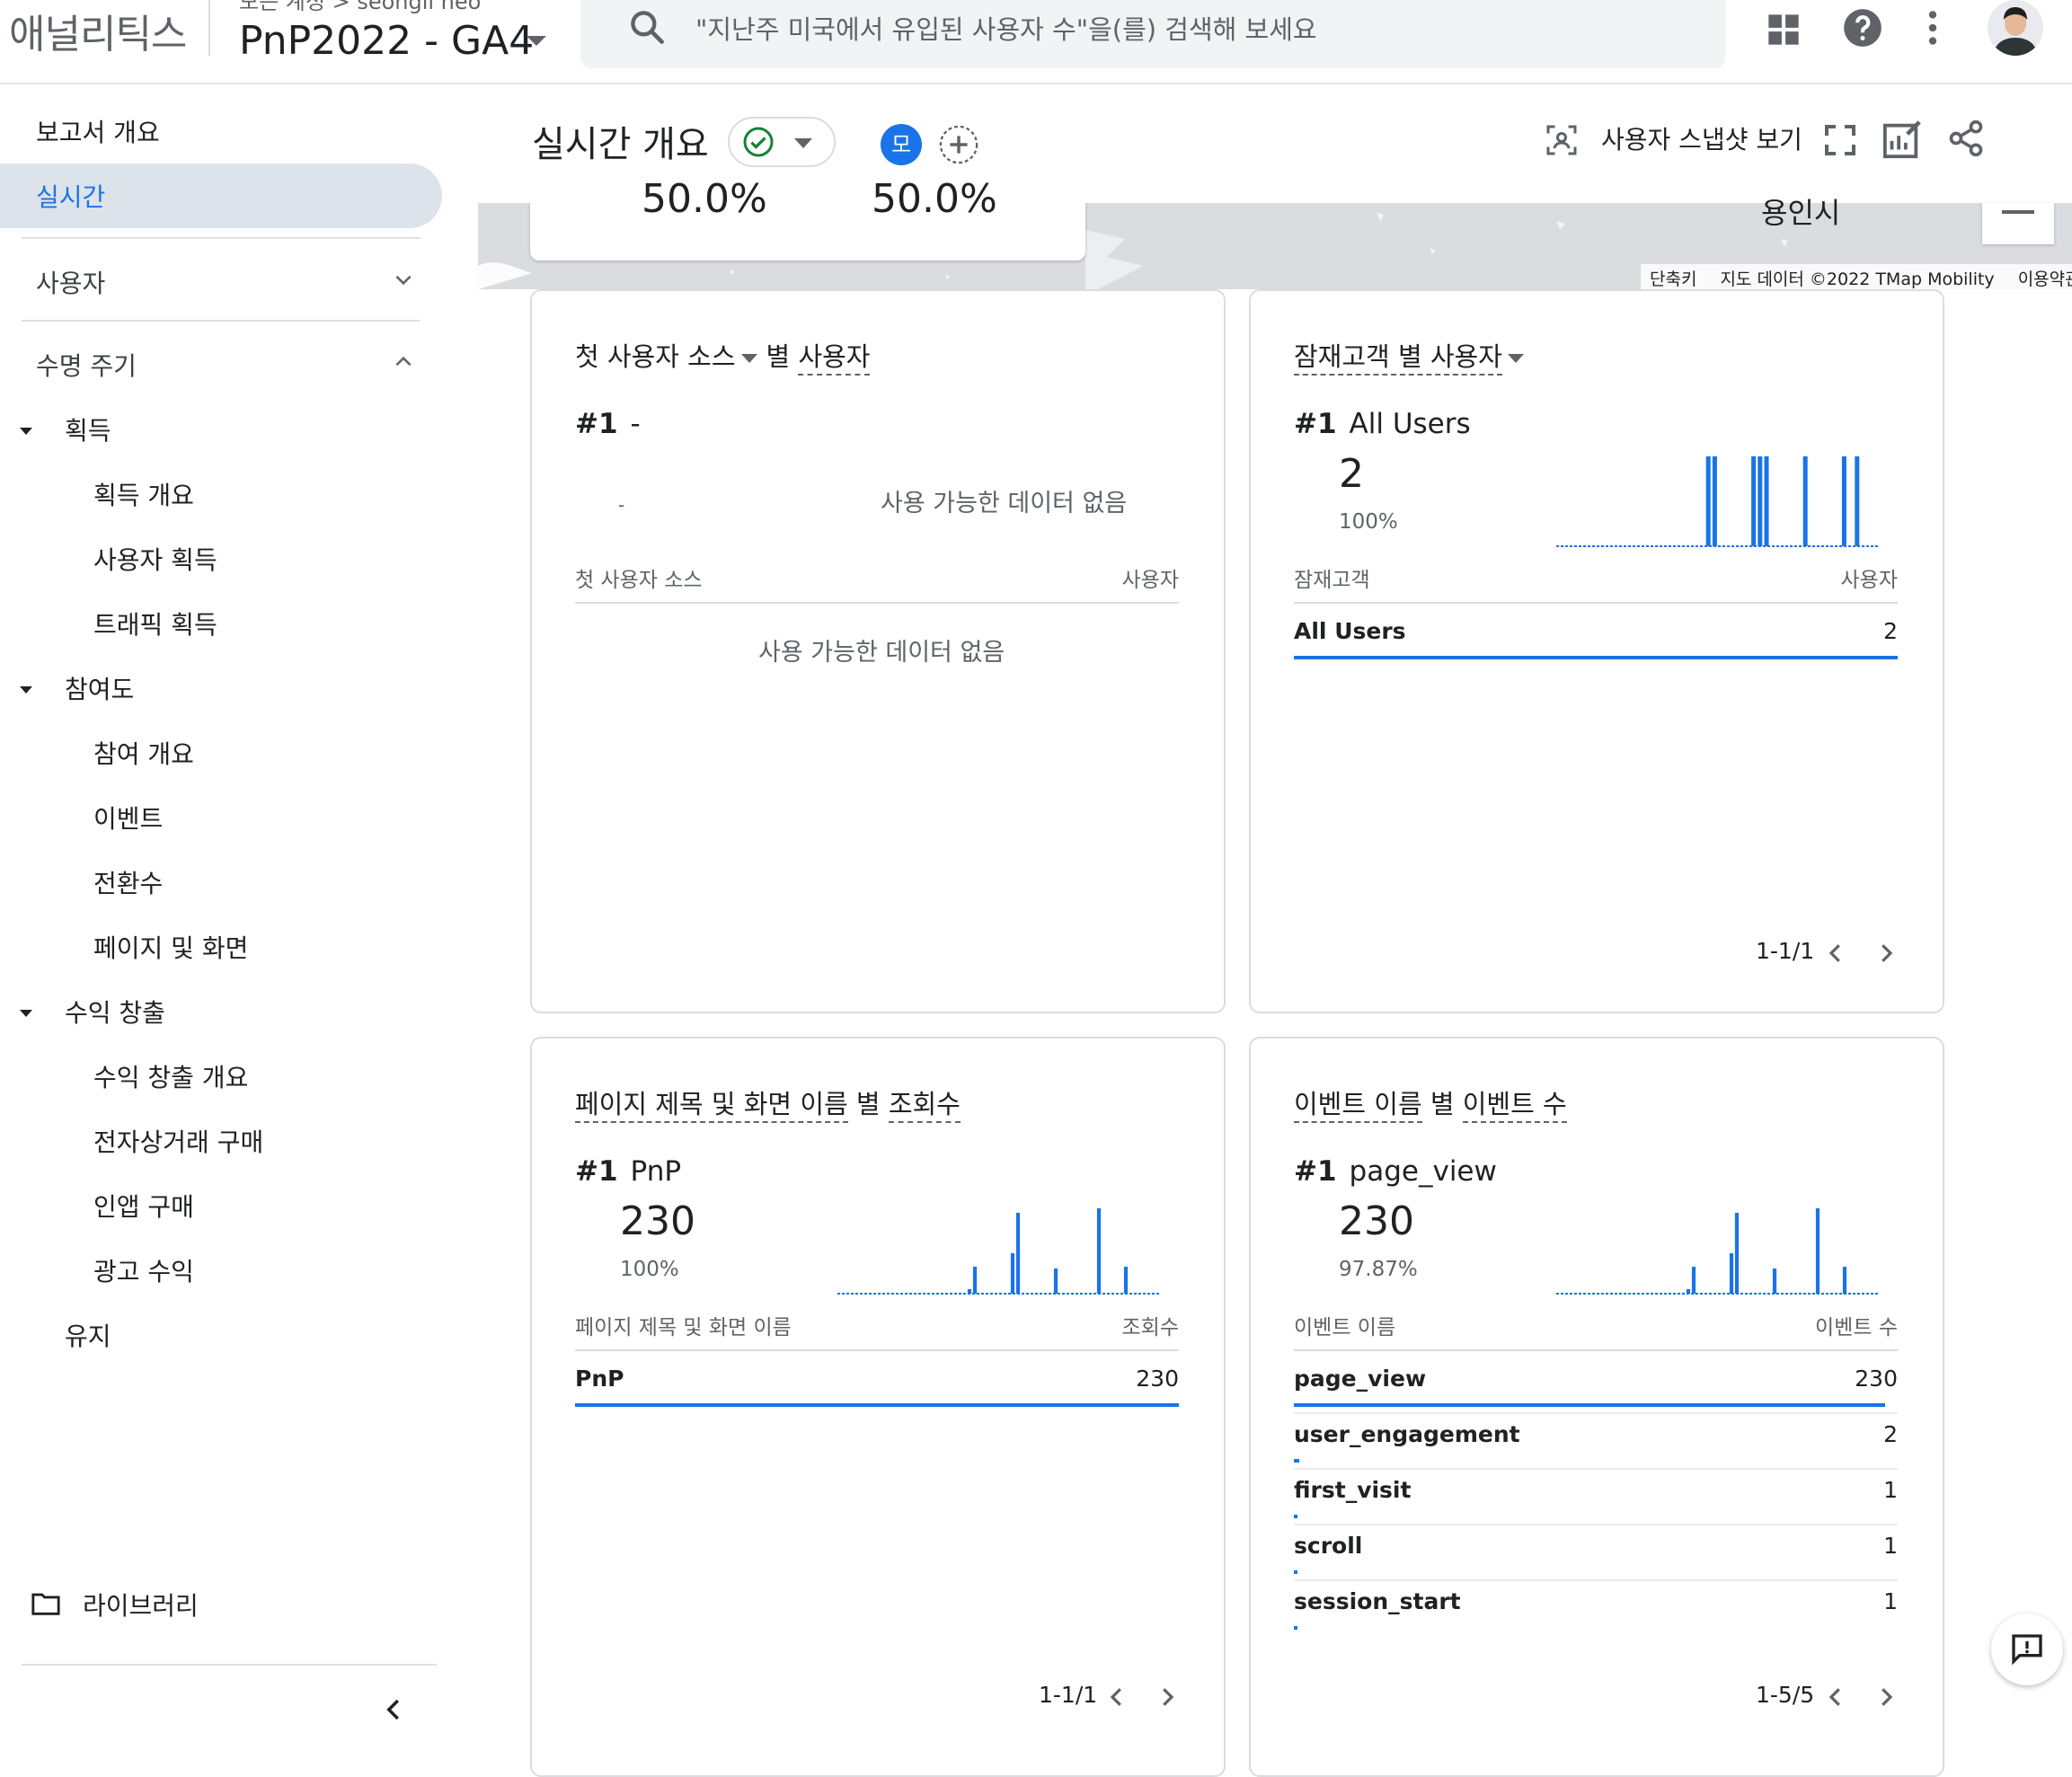 Image resolution: width=2072 pixels, height=1777 pixels. Describe the element at coordinates (1902, 140) in the screenshot. I see `customize-report-icon` at that location.